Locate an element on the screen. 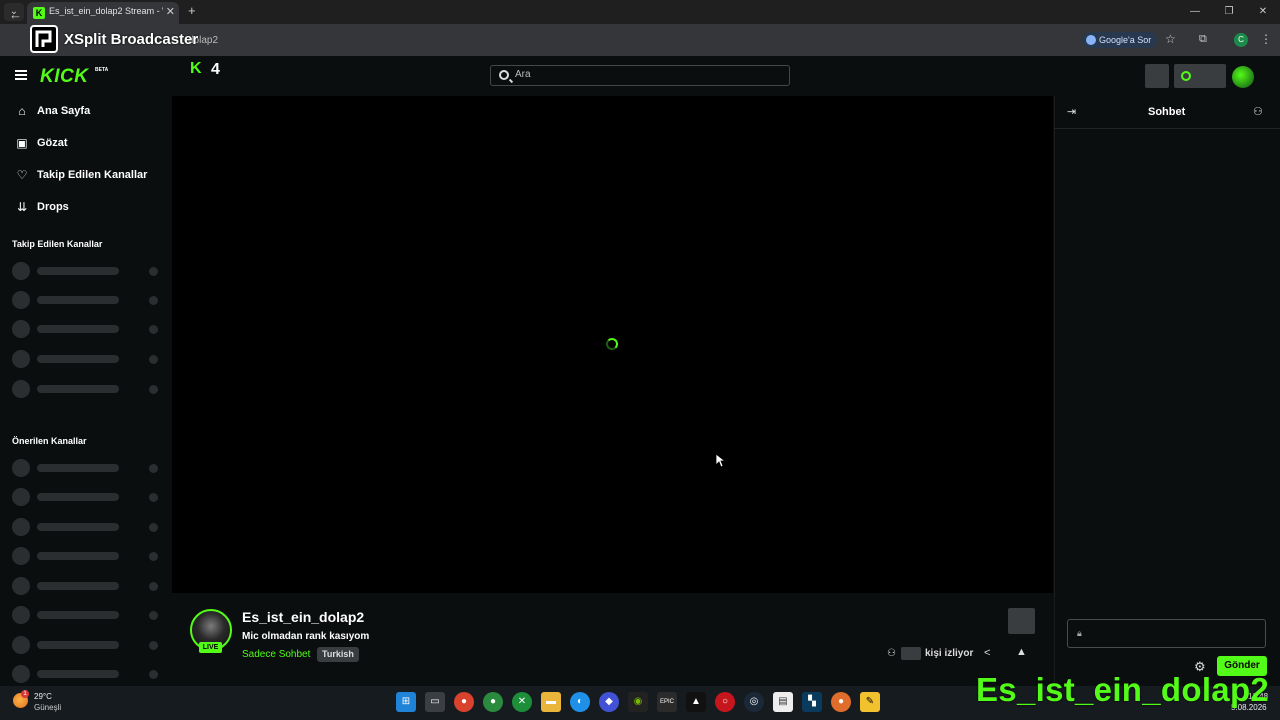 This screenshot has width=1280, height=720. extensions-icon: ⧉ is located at coordinates (1203, 39).